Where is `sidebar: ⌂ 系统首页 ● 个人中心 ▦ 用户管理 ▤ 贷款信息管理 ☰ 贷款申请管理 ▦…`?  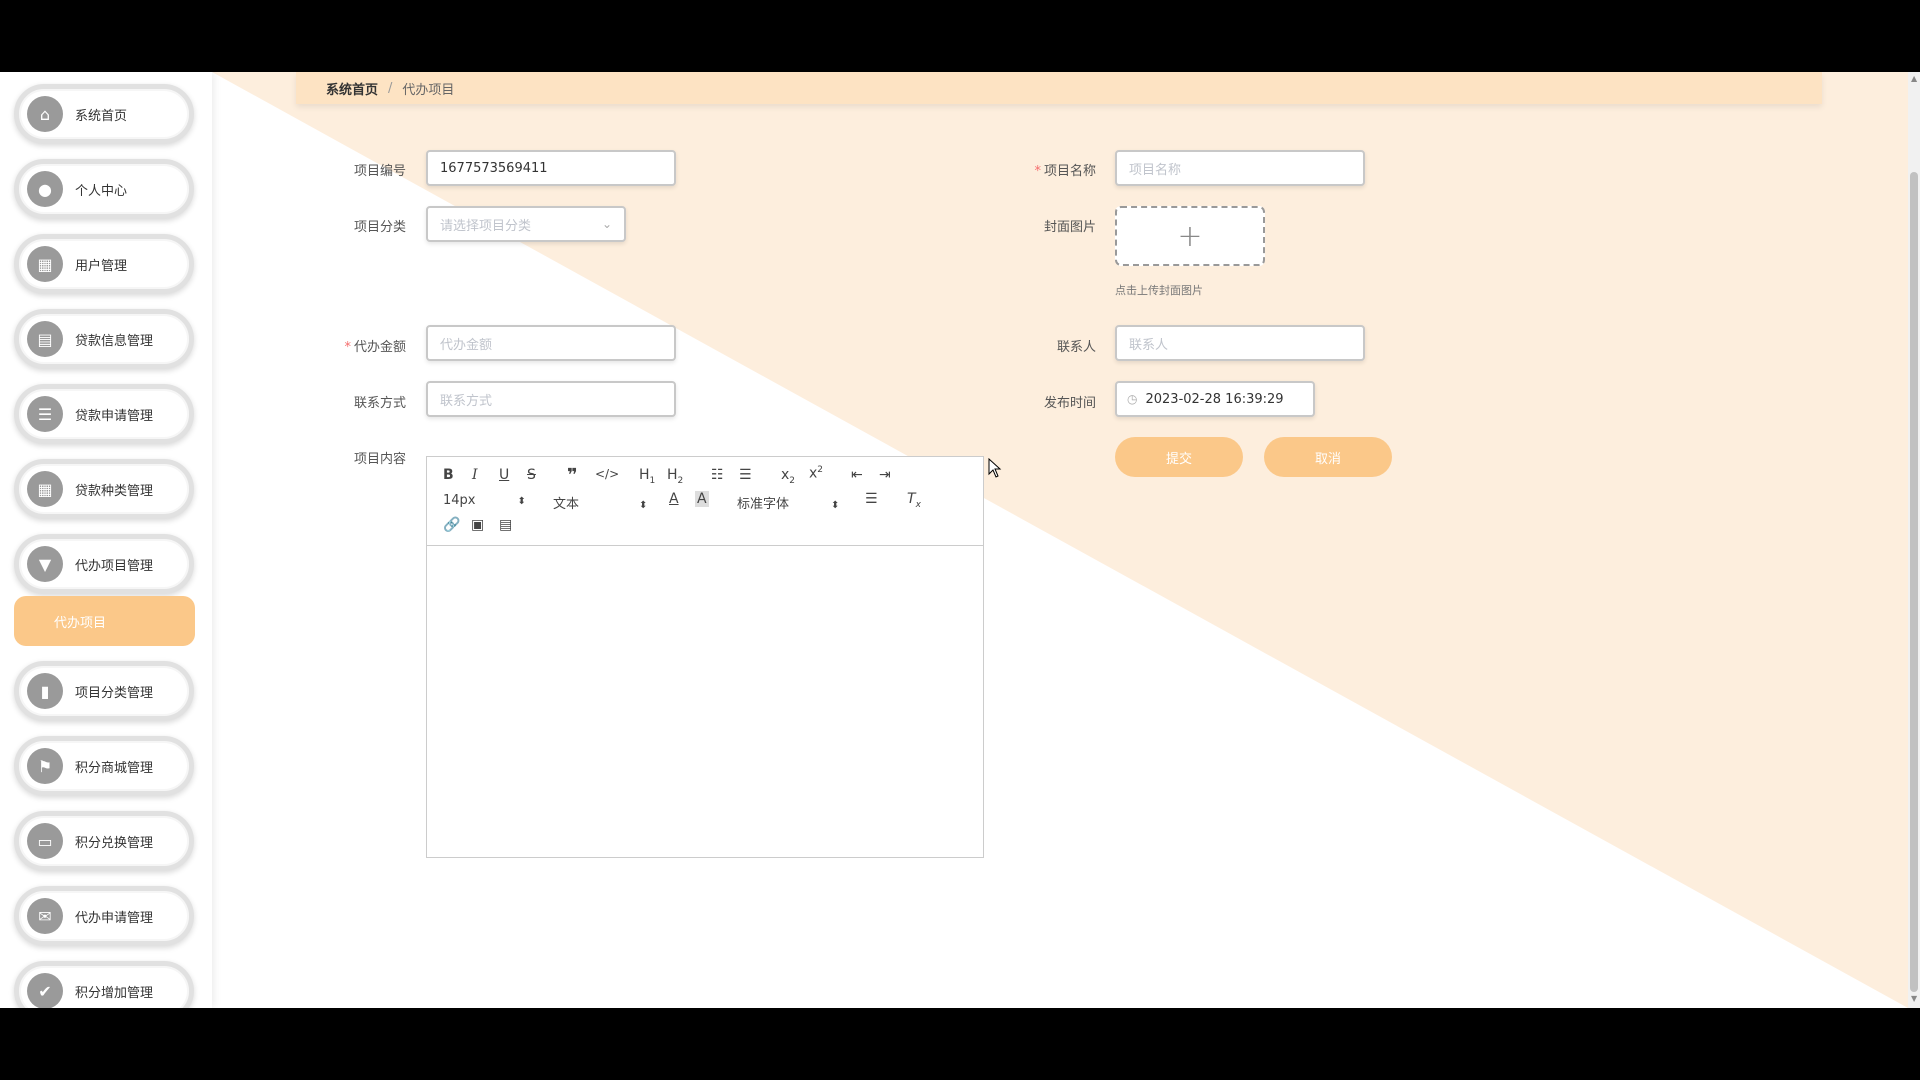 sidebar: ⌂ 系统首页 ● 个人中心 ▦ 用户管理 ▤ 贷款信息管理 ☰ 贷款申请管理 ▦… is located at coordinates (106, 540).